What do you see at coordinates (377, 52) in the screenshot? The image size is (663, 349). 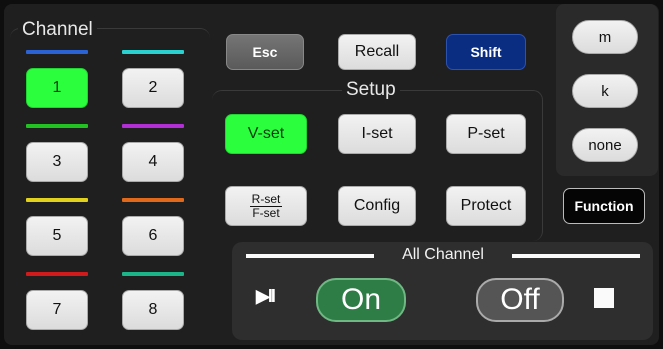 I see `recall-button: Recall` at bounding box center [377, 52].